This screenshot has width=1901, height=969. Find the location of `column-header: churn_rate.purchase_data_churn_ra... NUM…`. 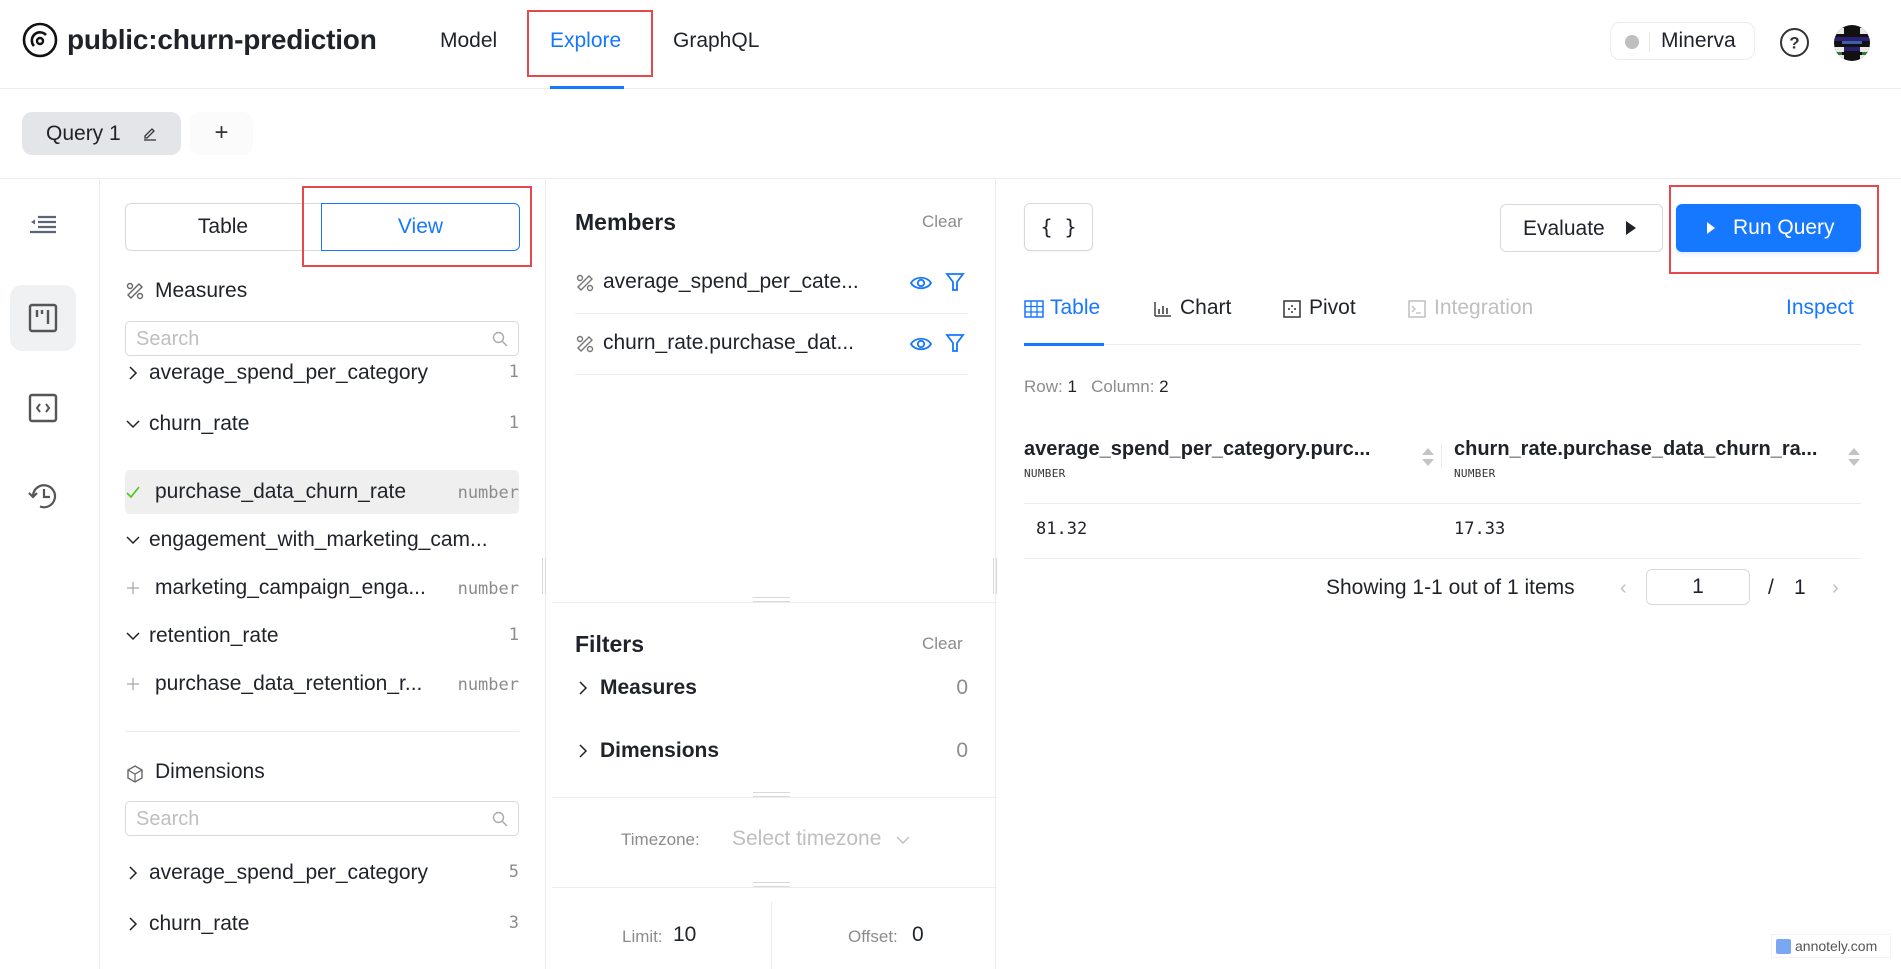

column-header: churn_rate.purchase_data_churn_ra... NUM… is located at coordinates (1659, 465).